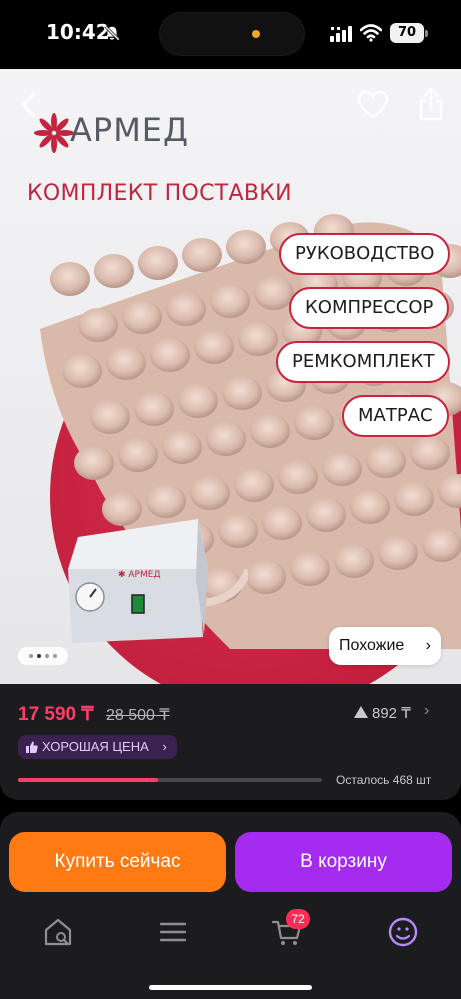 The image size is (461, 999). Describe the element at coordinates (363, 362) in the screenshot. I see `kit-item-label: РЕМКОМПЛЕКТ` at that location.